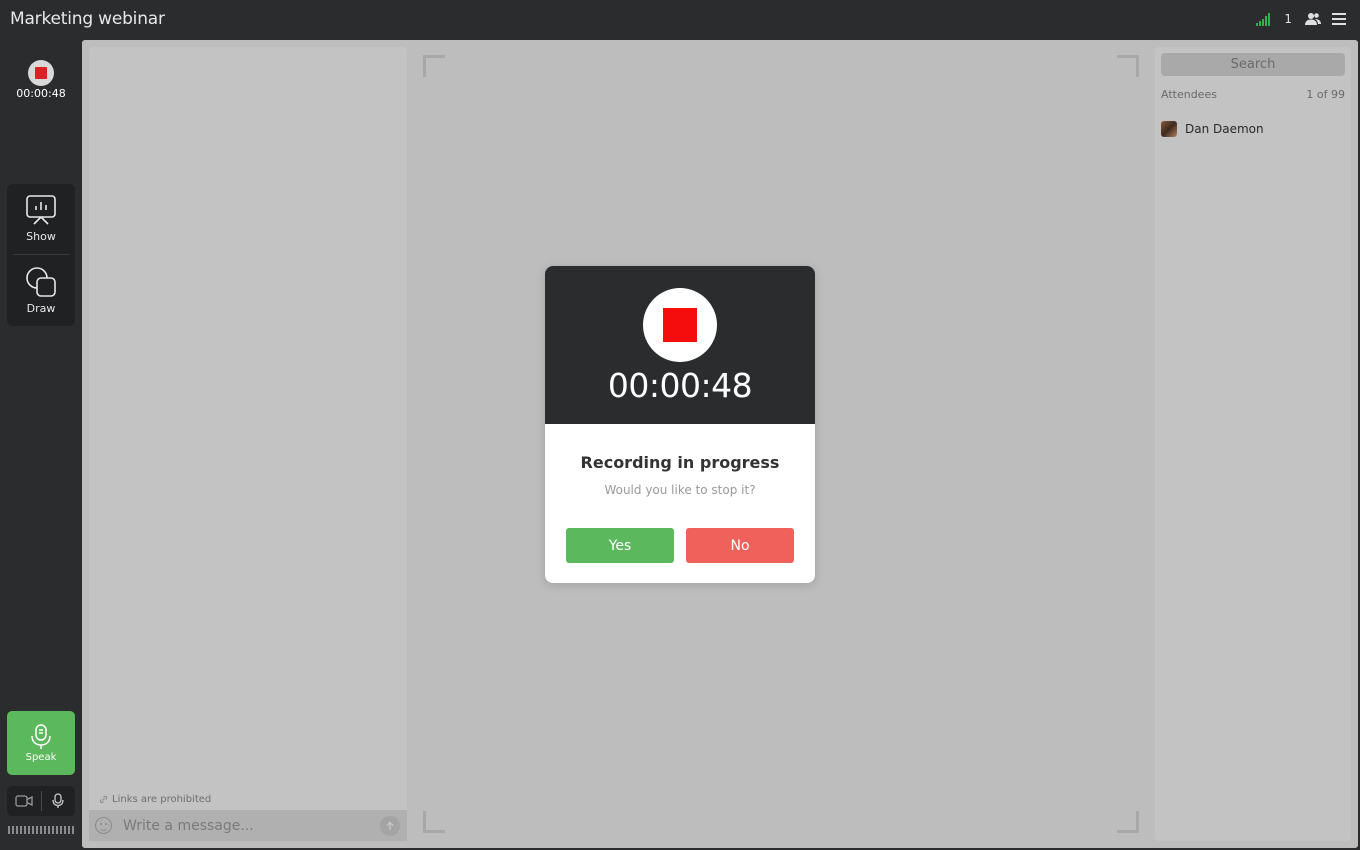 The height and width of the screenshot is (850, 1360). Describe the element at coordinates (620, 545) in the screenshot. I see `yes-button: Yes` at that location.